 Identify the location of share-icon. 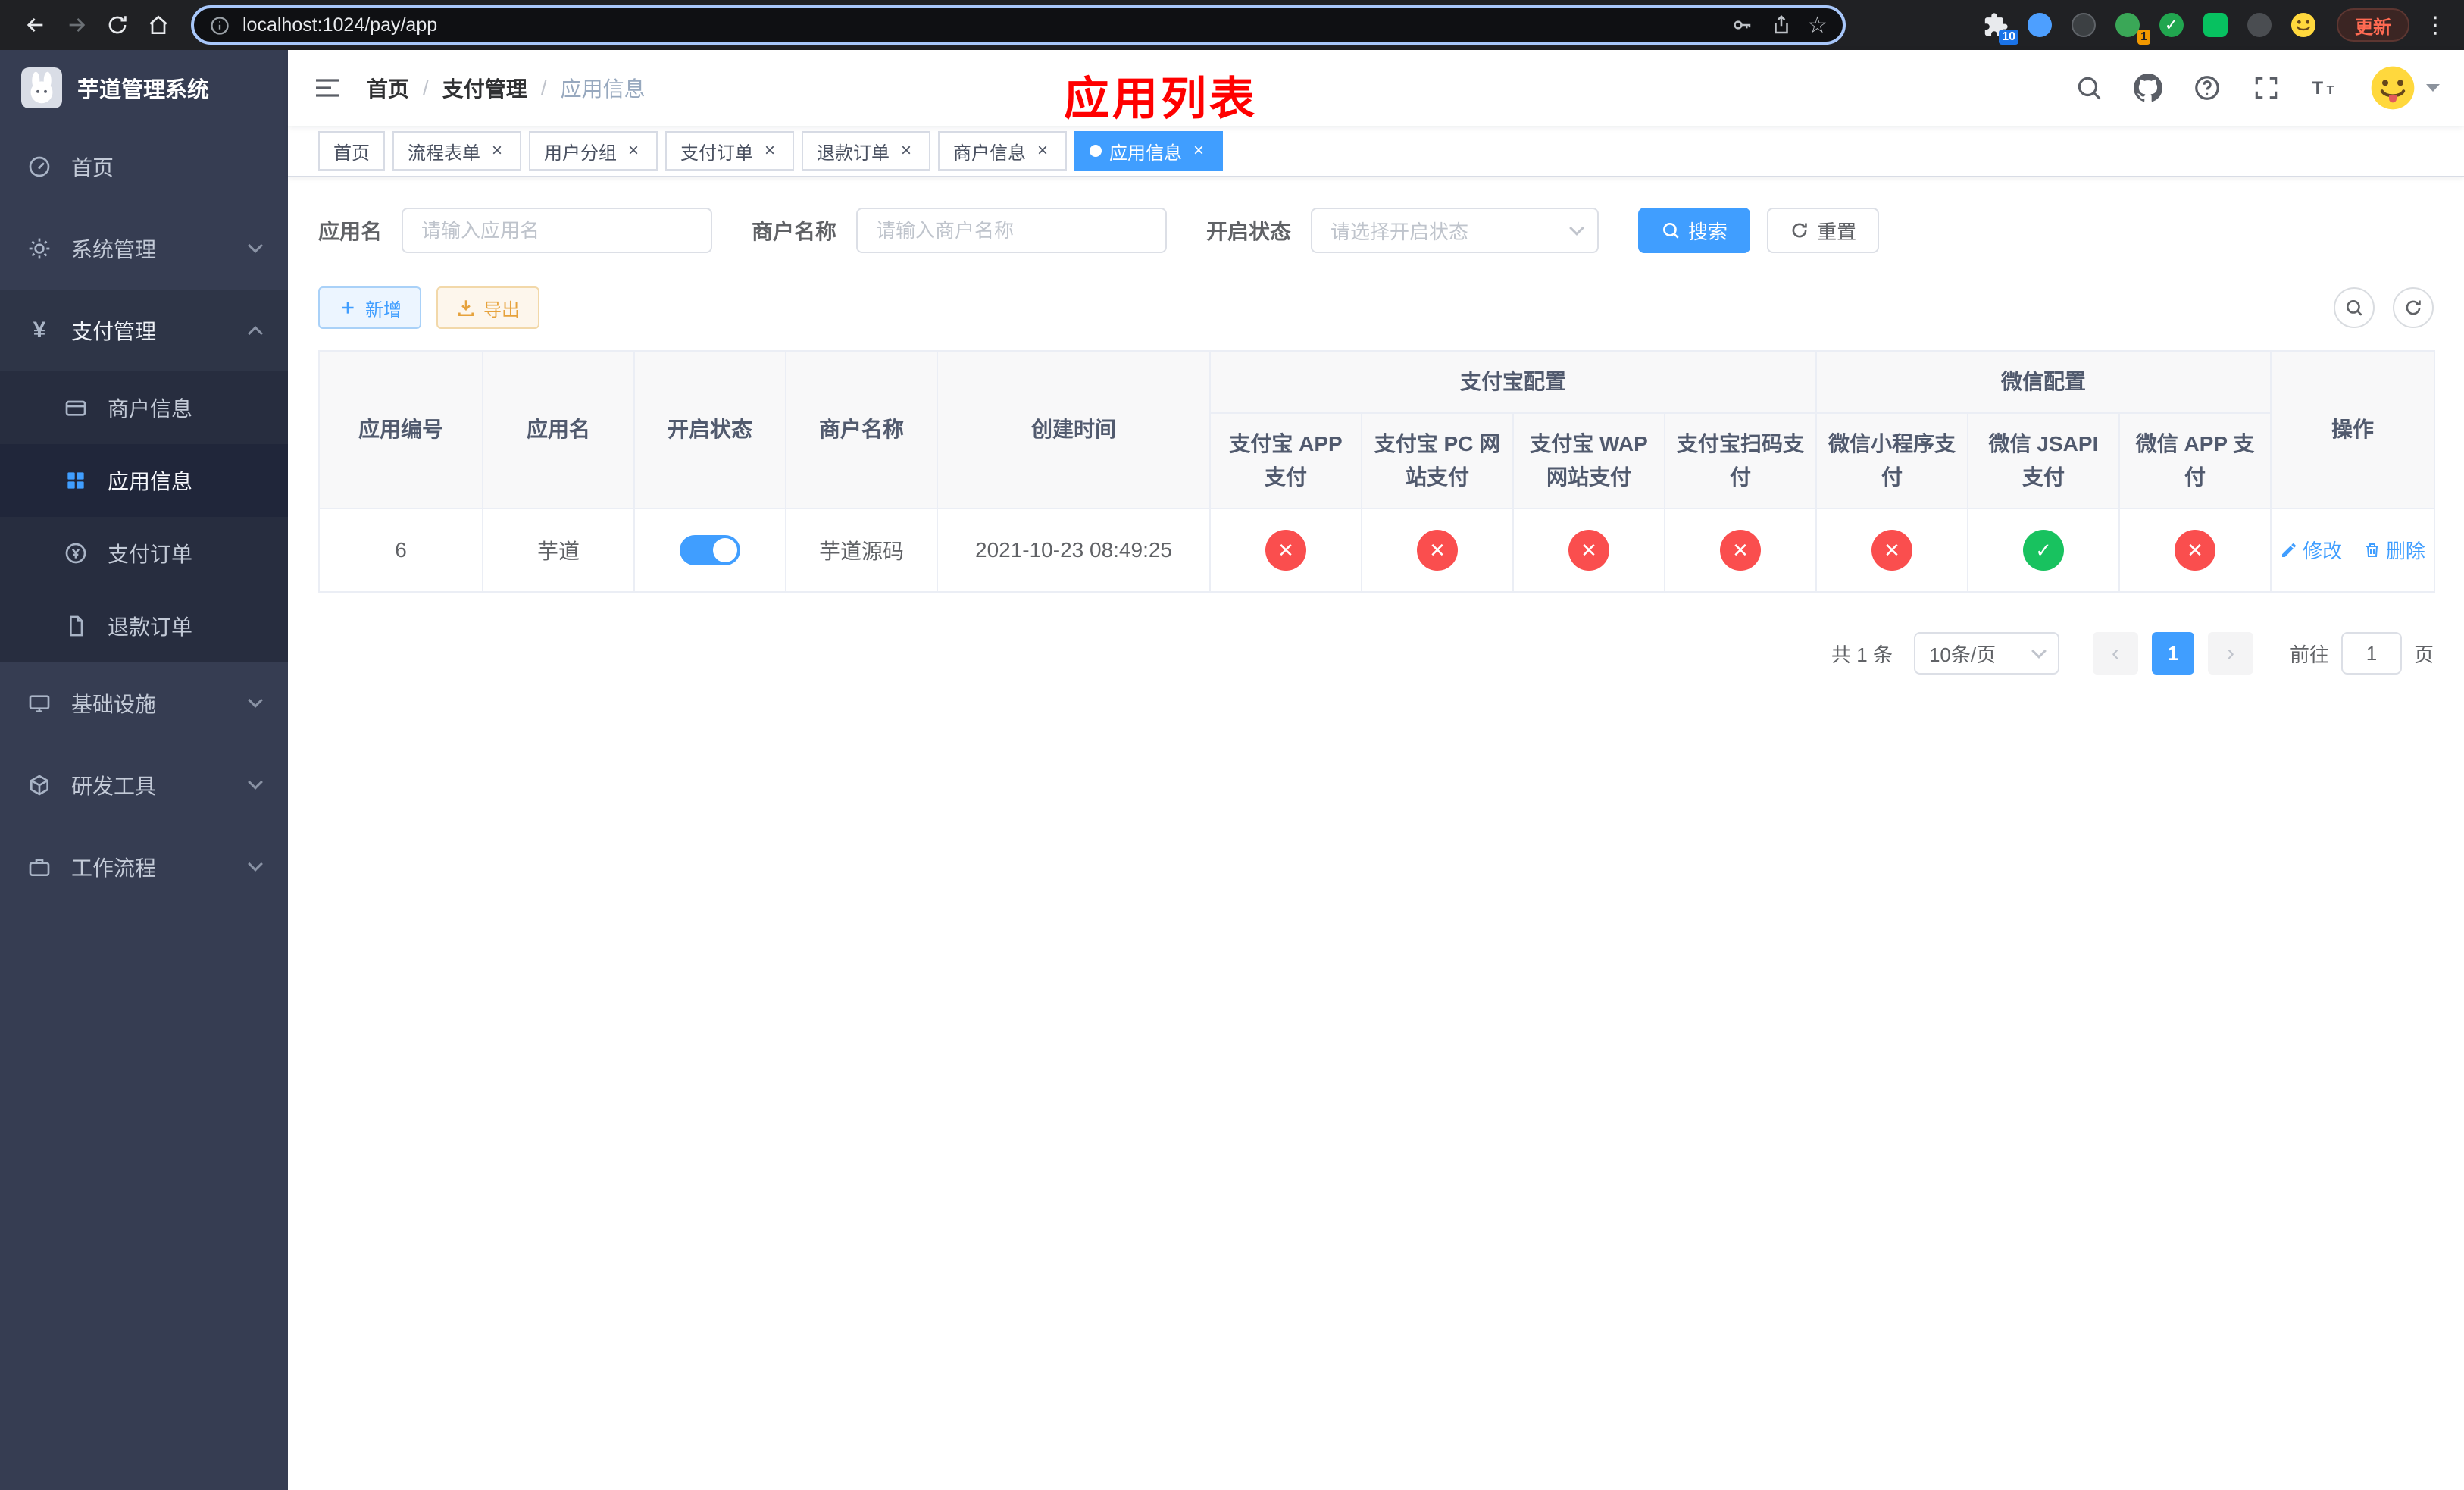
(1781, 25).